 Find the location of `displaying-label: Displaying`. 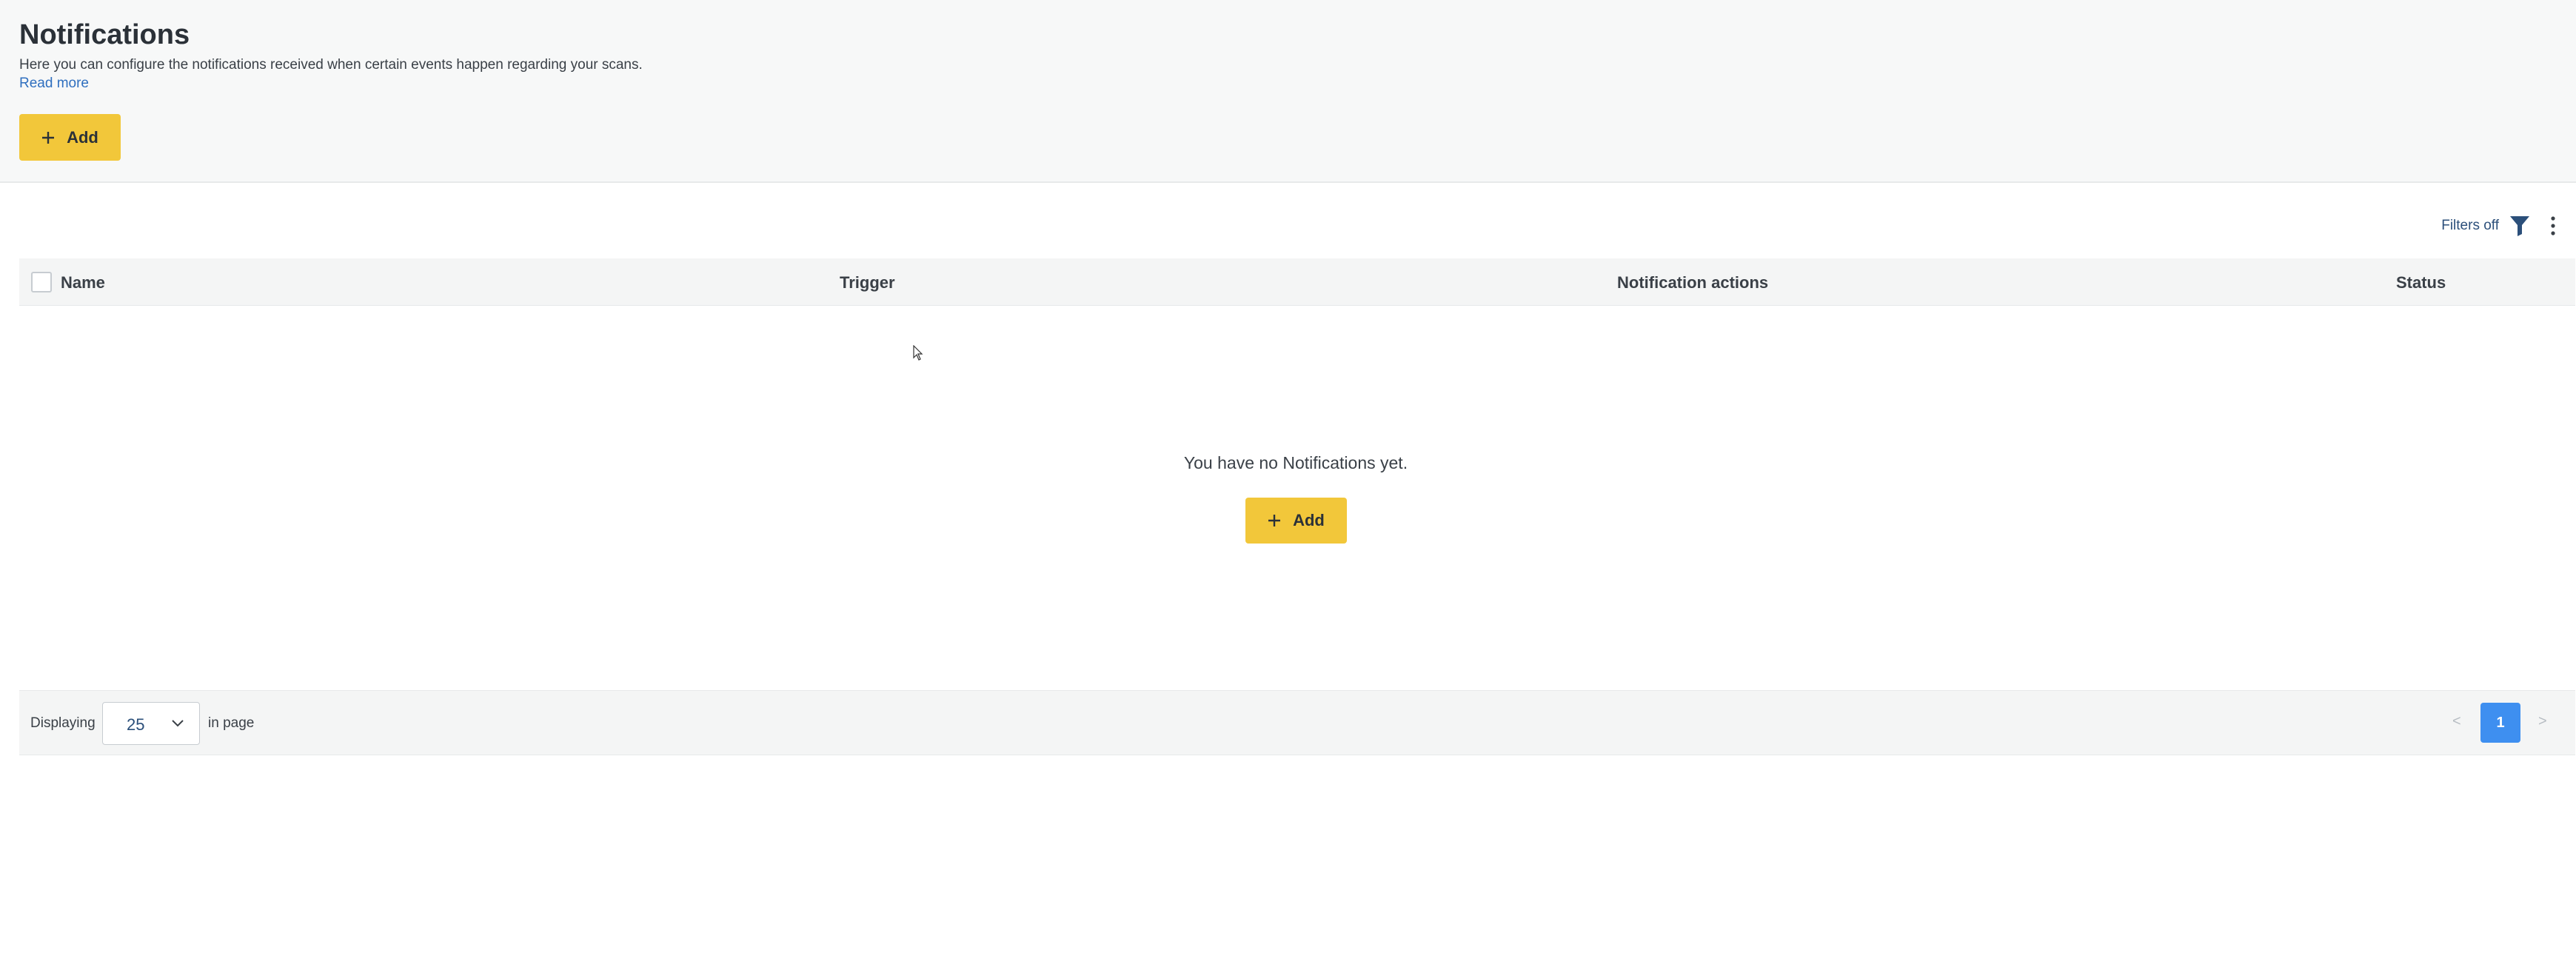

displaying-label: Displaying is located at coordinates (63, 723).